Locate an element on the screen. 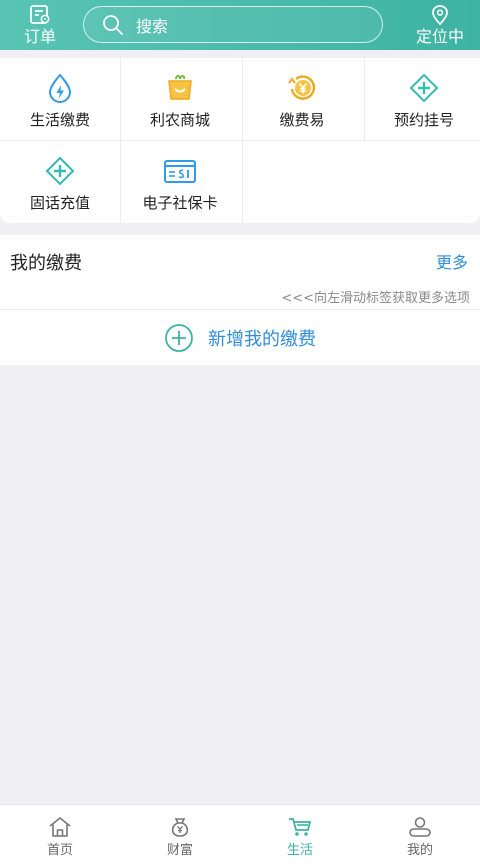 This screenshot has height=864, width=480. home-icon is located at coordinates (60, 826).